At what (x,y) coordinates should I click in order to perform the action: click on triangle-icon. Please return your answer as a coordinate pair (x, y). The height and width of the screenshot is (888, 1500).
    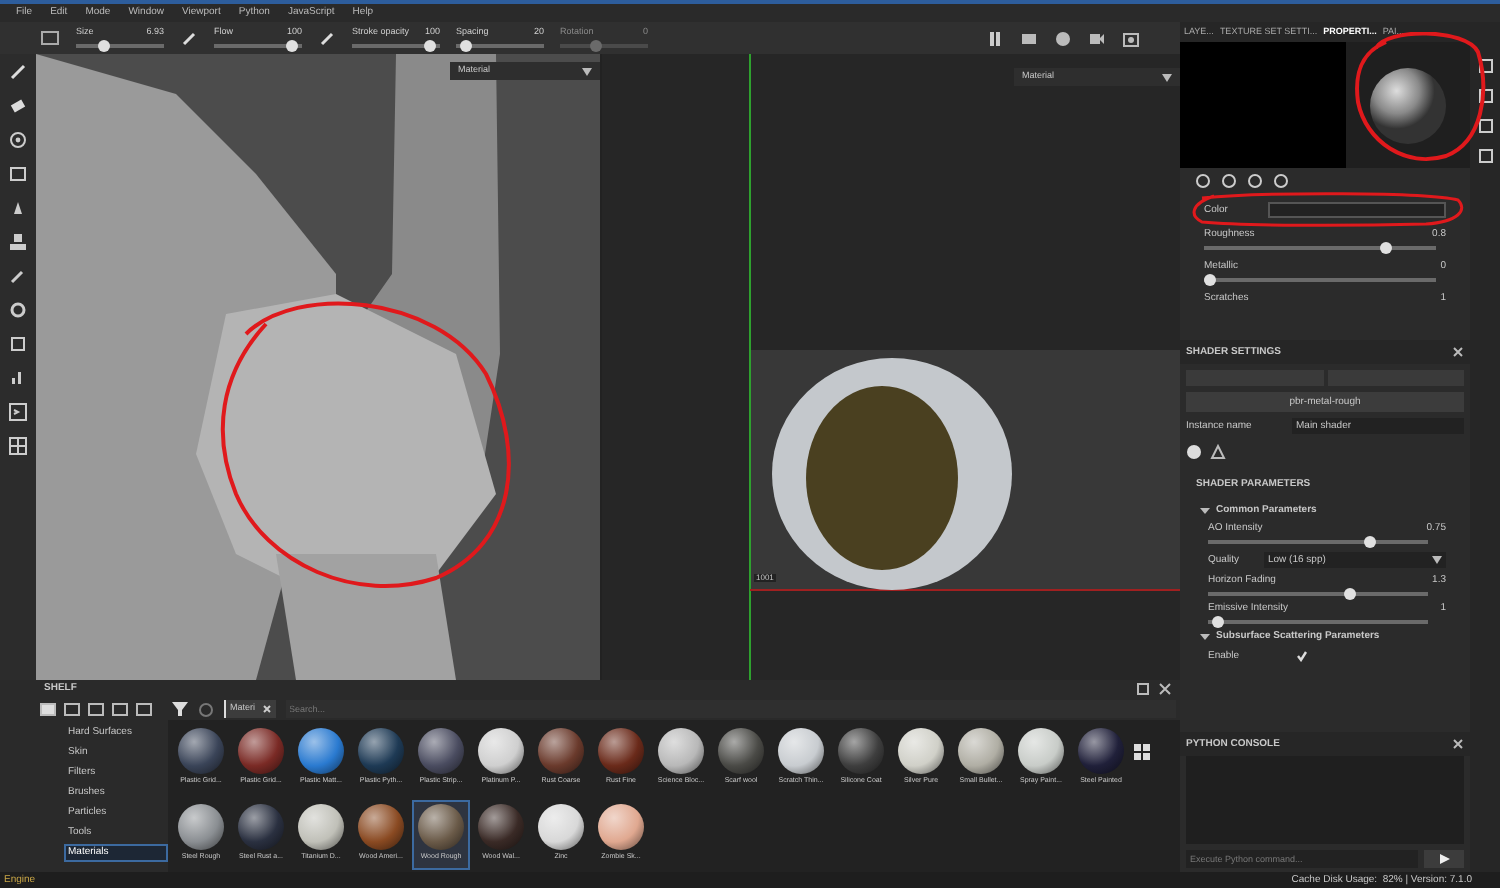
    Looking at the image, I should click on (1218, 452).